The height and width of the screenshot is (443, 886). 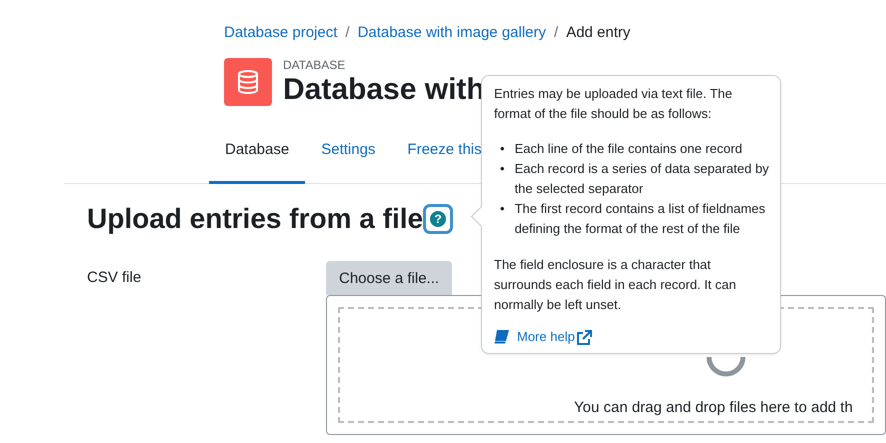 I want to click on help-button: ?, so click(x=438, y=219).